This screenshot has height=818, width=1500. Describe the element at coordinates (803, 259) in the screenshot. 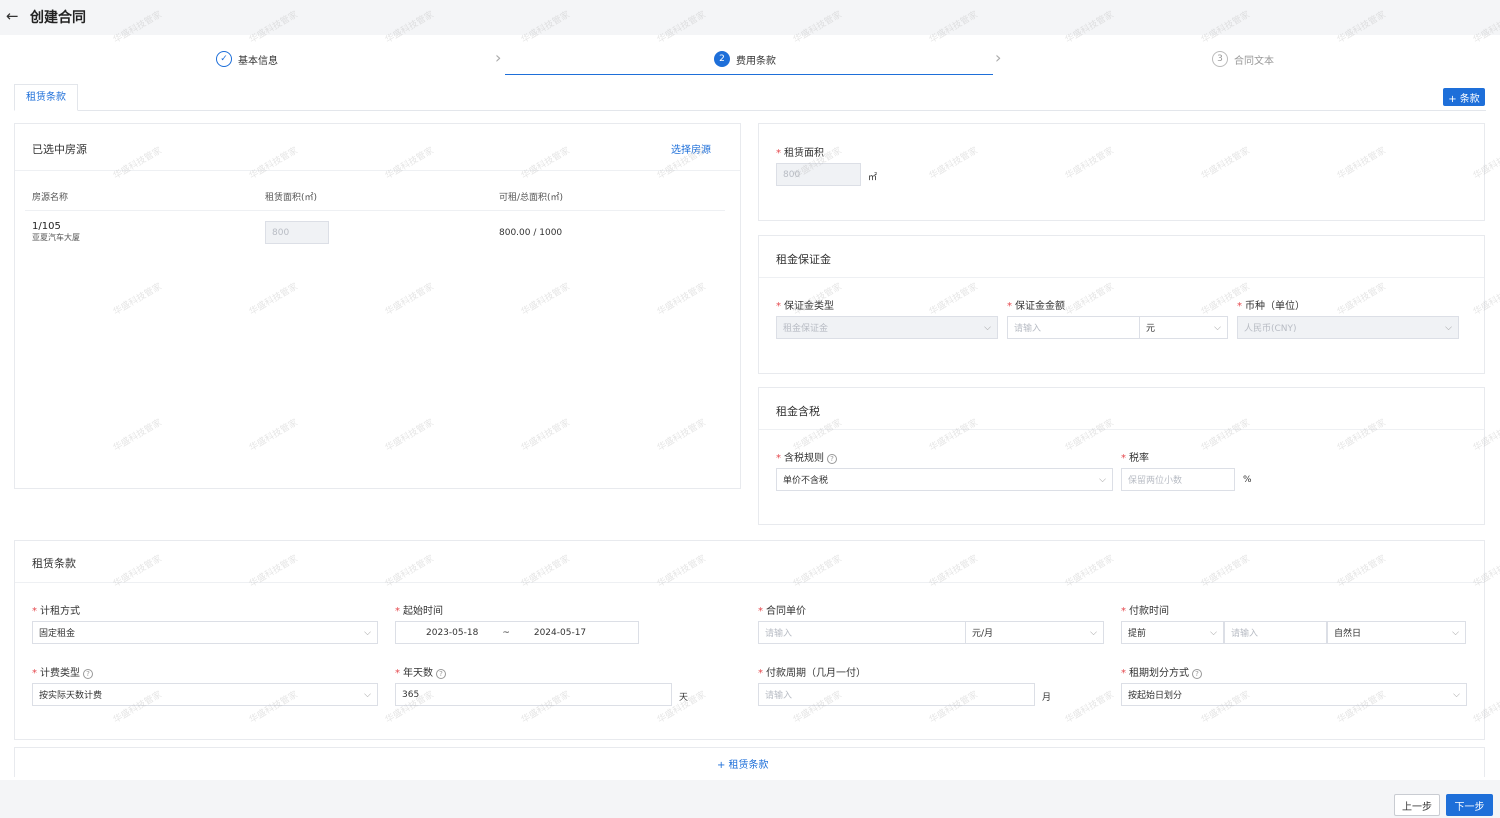

I see `card-title: 租金保证金` at that location.